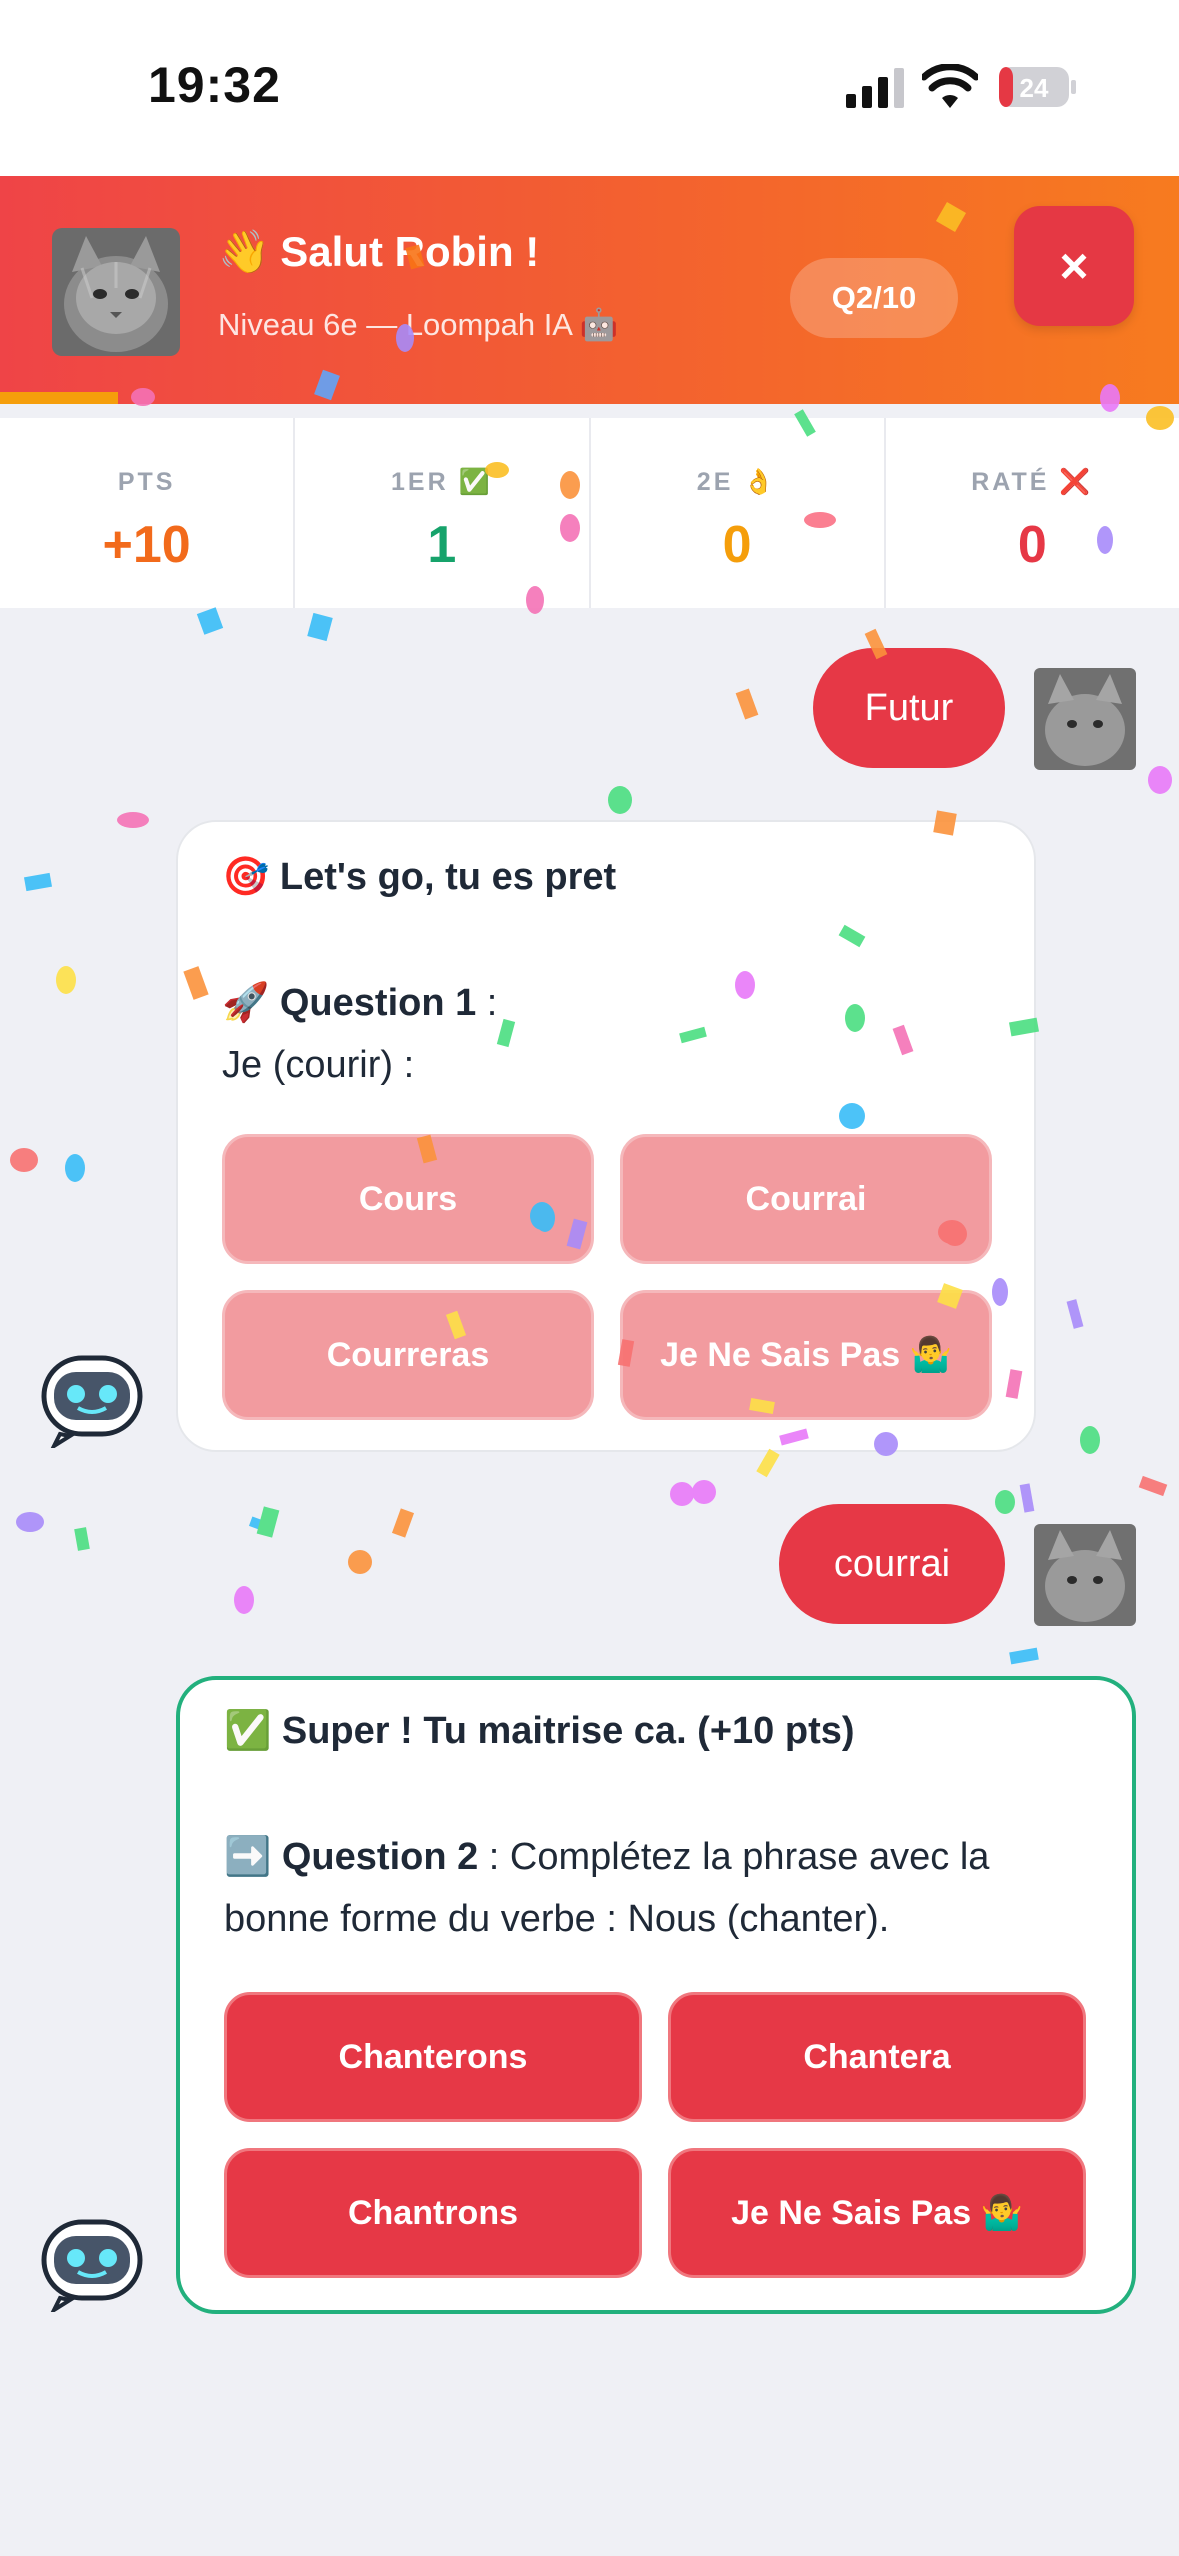  Describe the element at coordinates (737, 482) in the screenshot. I see `stat-label: 2E 👌` at that location.